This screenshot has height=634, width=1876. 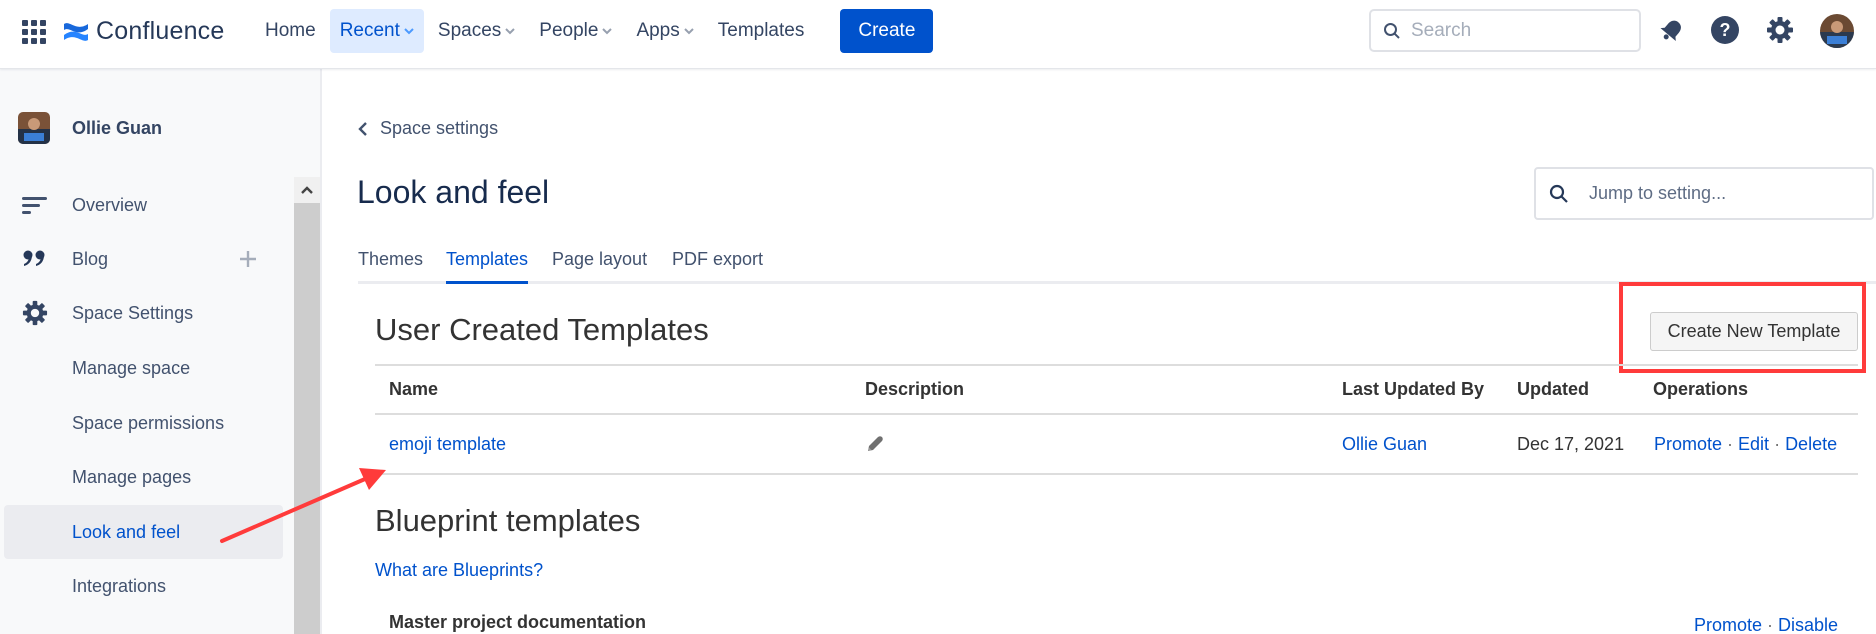 I want to click on sidebar-item-look-and-feel: Look and feel, so click(x=143, y=532).